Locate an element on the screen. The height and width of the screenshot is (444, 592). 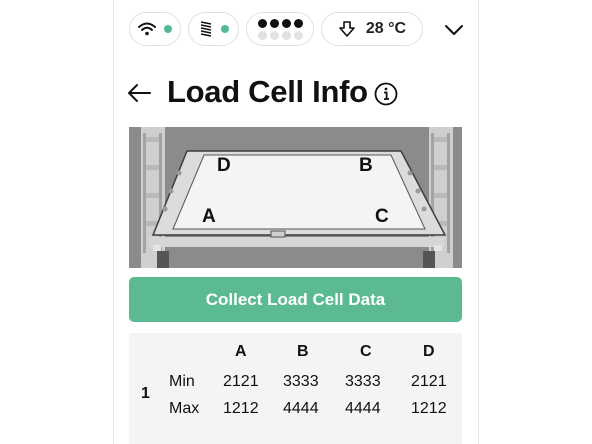
row-min-label: Min is located at coordinates (182, 381).